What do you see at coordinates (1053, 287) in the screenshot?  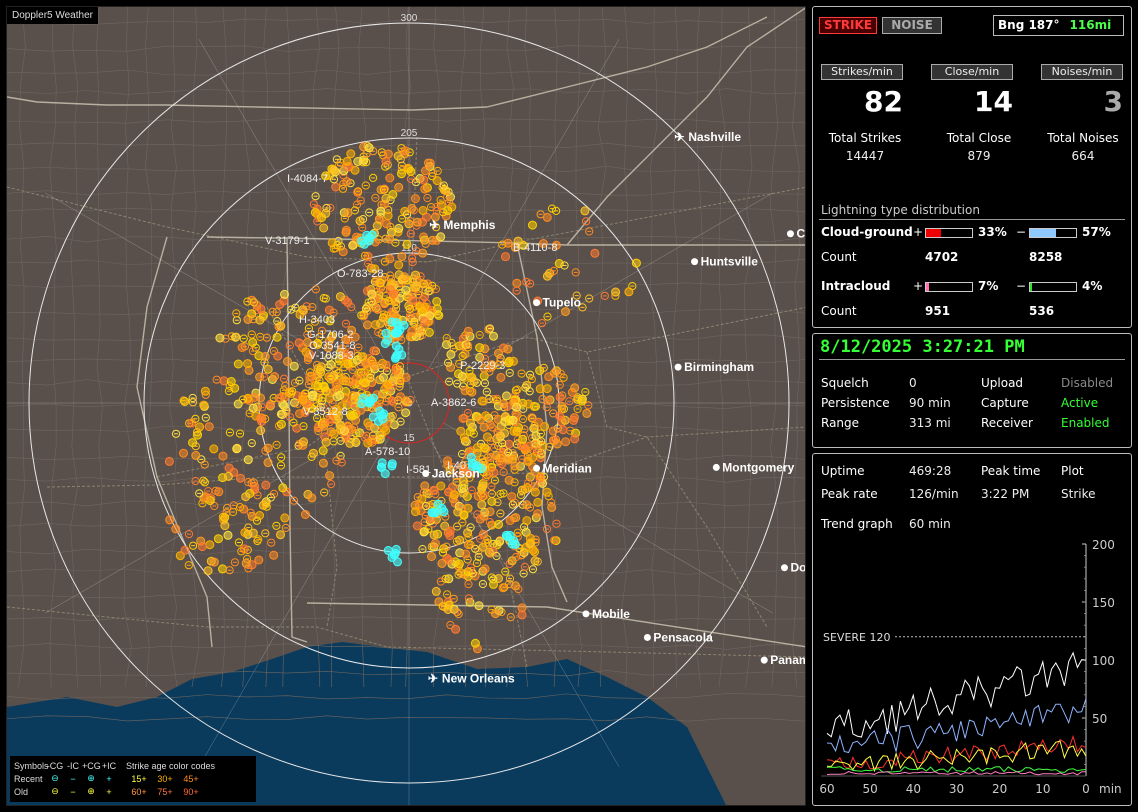 I see `ic-negative-bar` at bounding box center [1053, 287].